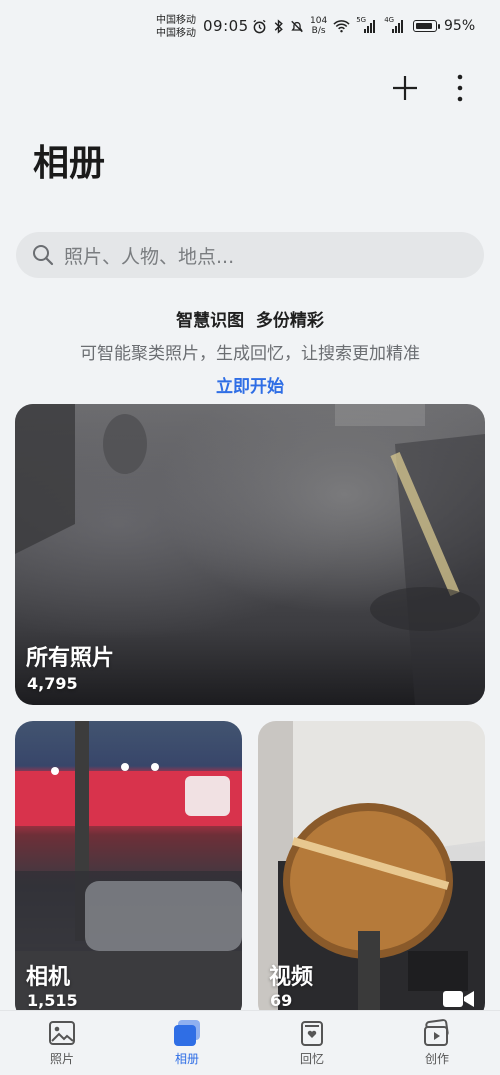  What do you see at coordinates (297, 26) in the screenshot?
I see `mute-icon` at bounding box center [297, 26].